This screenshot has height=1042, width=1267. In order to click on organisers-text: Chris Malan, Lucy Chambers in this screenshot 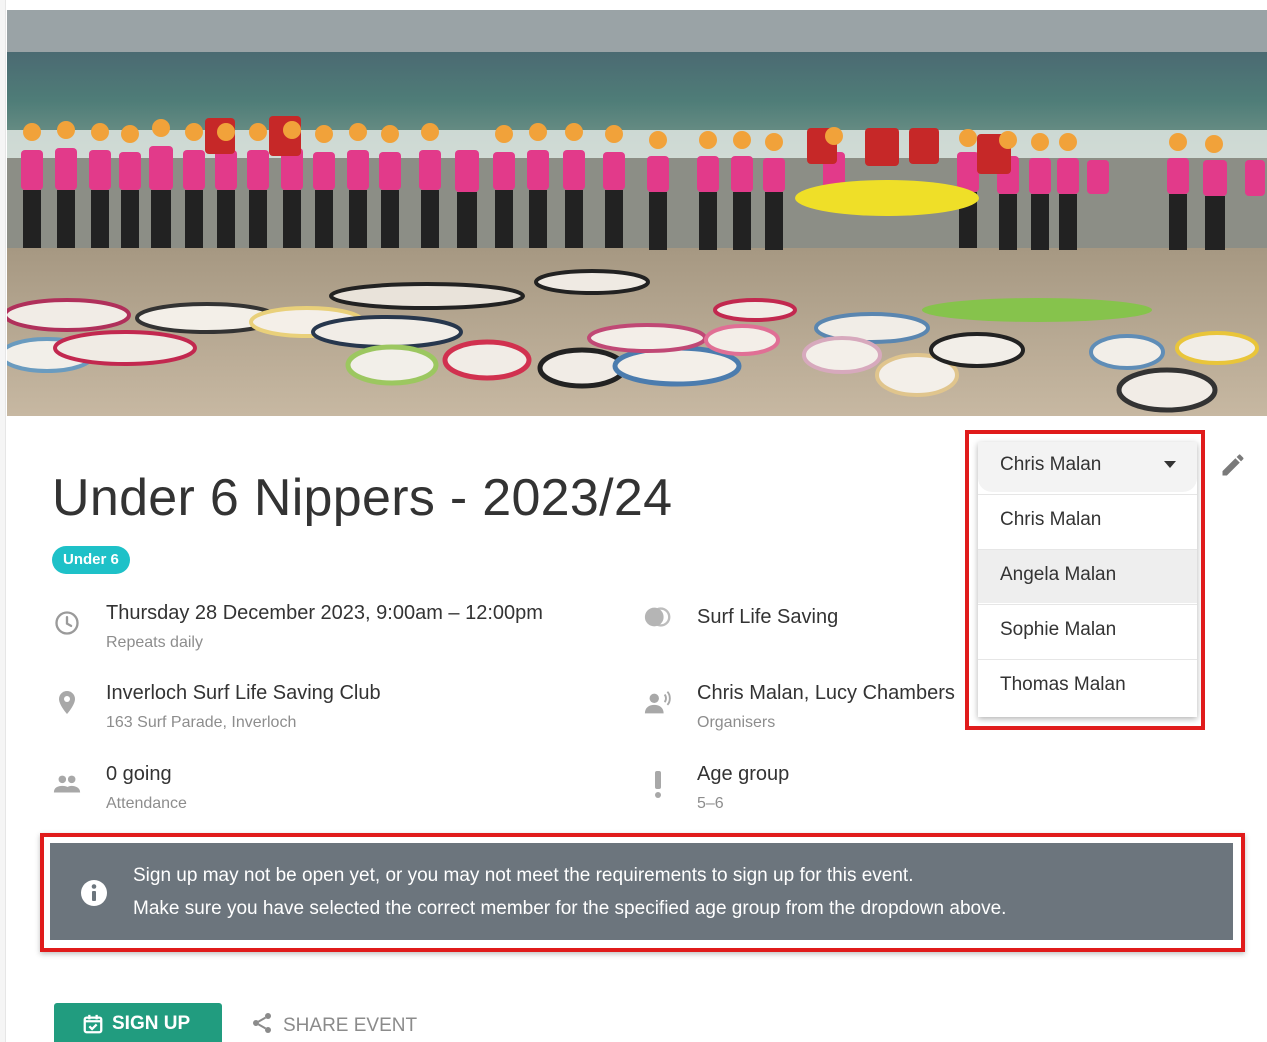, I will do `click(826, 693)`.